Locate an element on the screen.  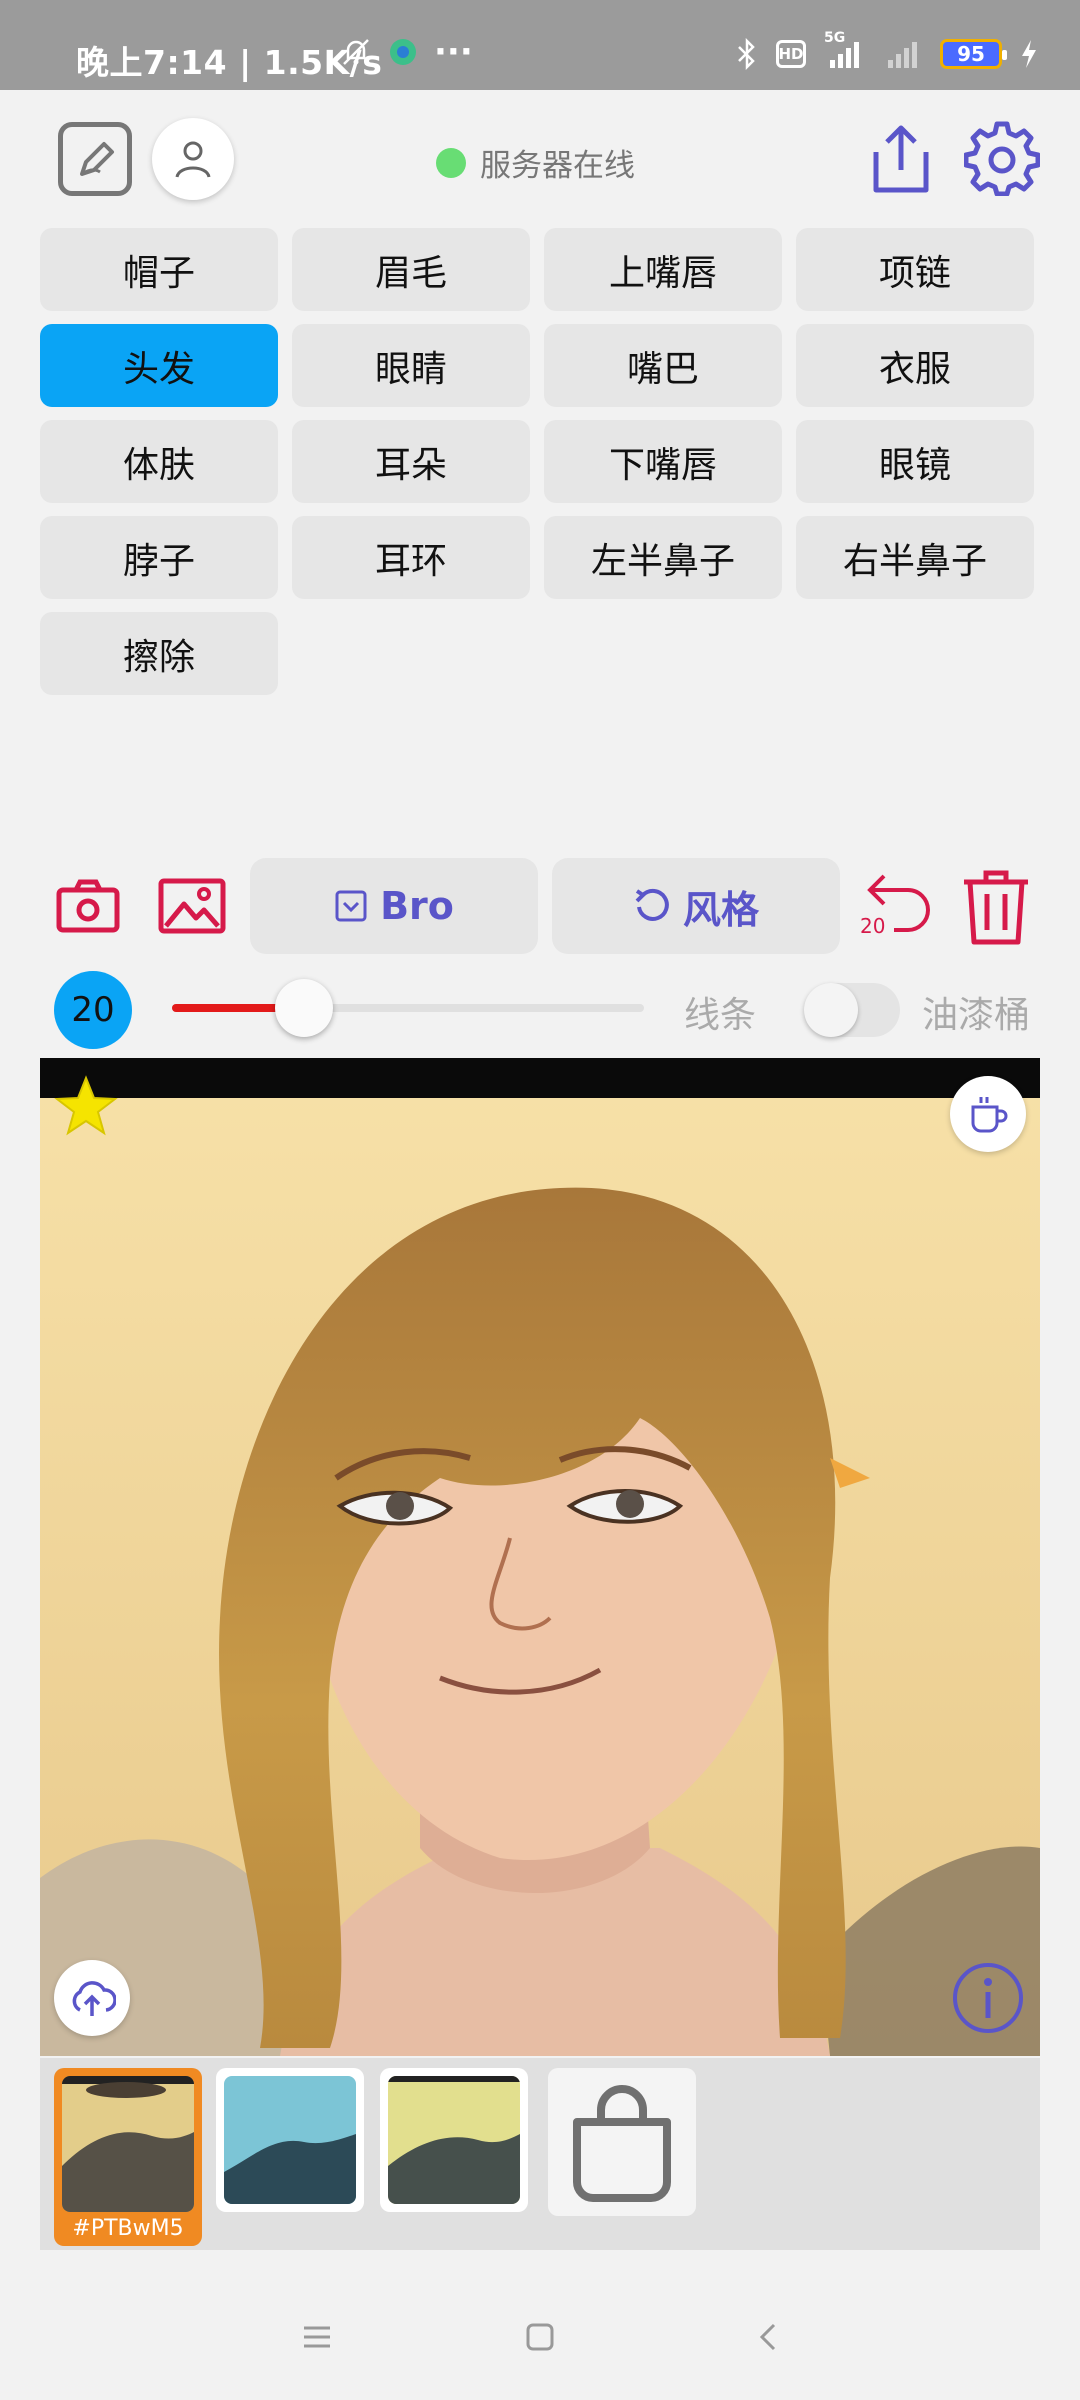
brush-controls: 20 线条 油漆桶 is located at coordinates (540, 1008).